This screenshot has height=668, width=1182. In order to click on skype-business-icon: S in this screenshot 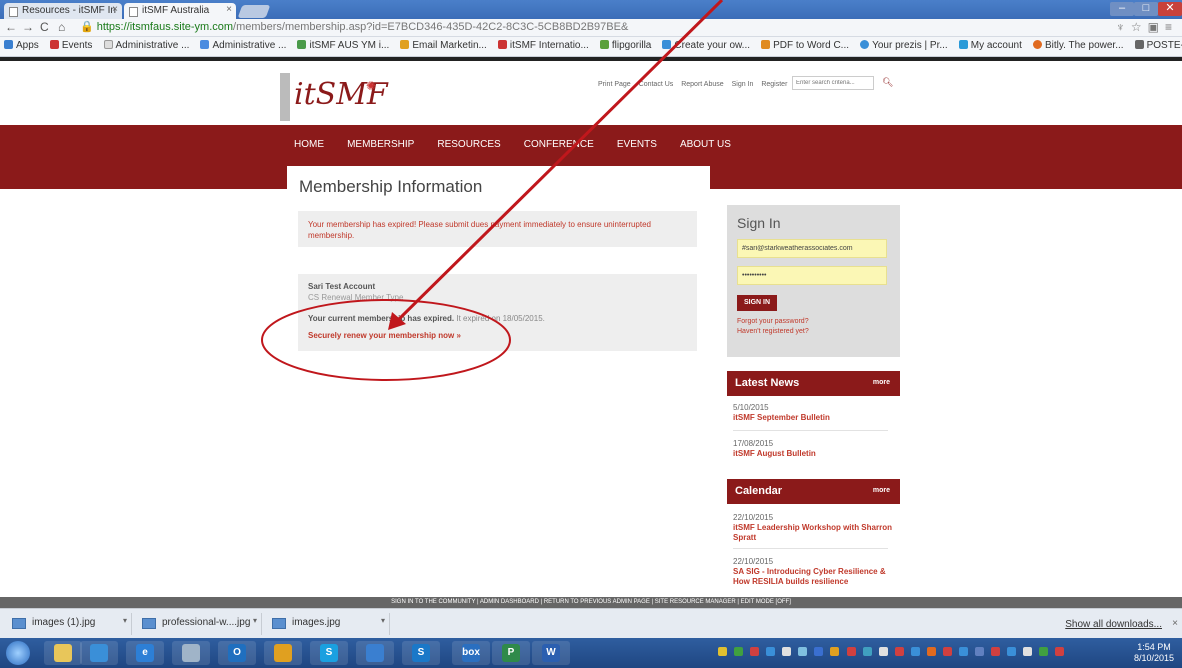, I will do `click(421, 653)`.